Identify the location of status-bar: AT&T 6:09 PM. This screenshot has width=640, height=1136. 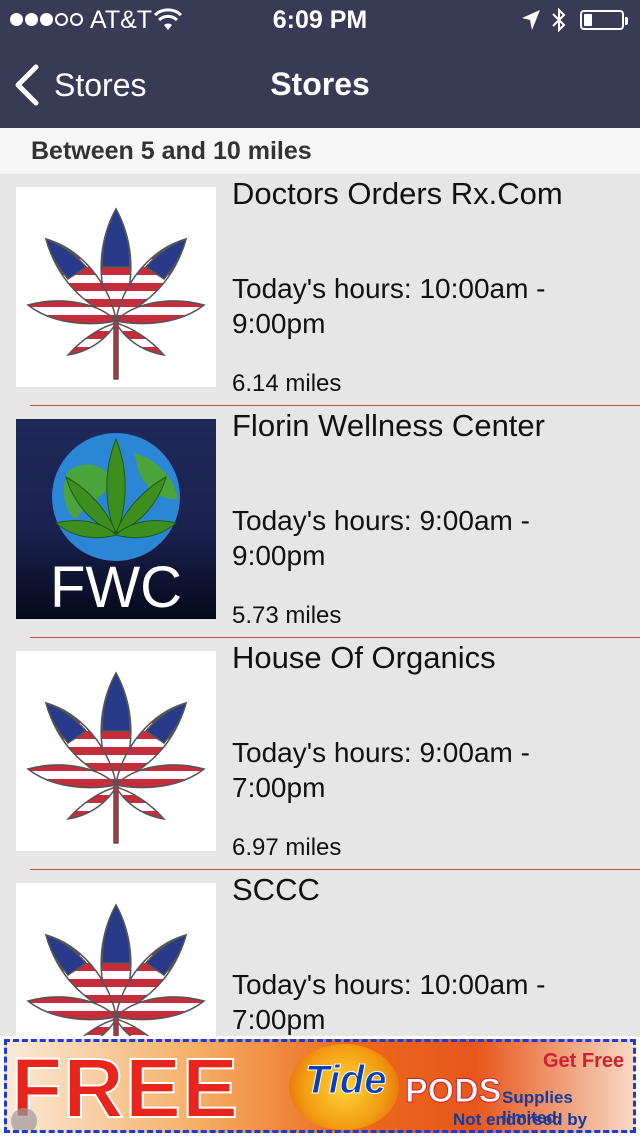
(320, 20).